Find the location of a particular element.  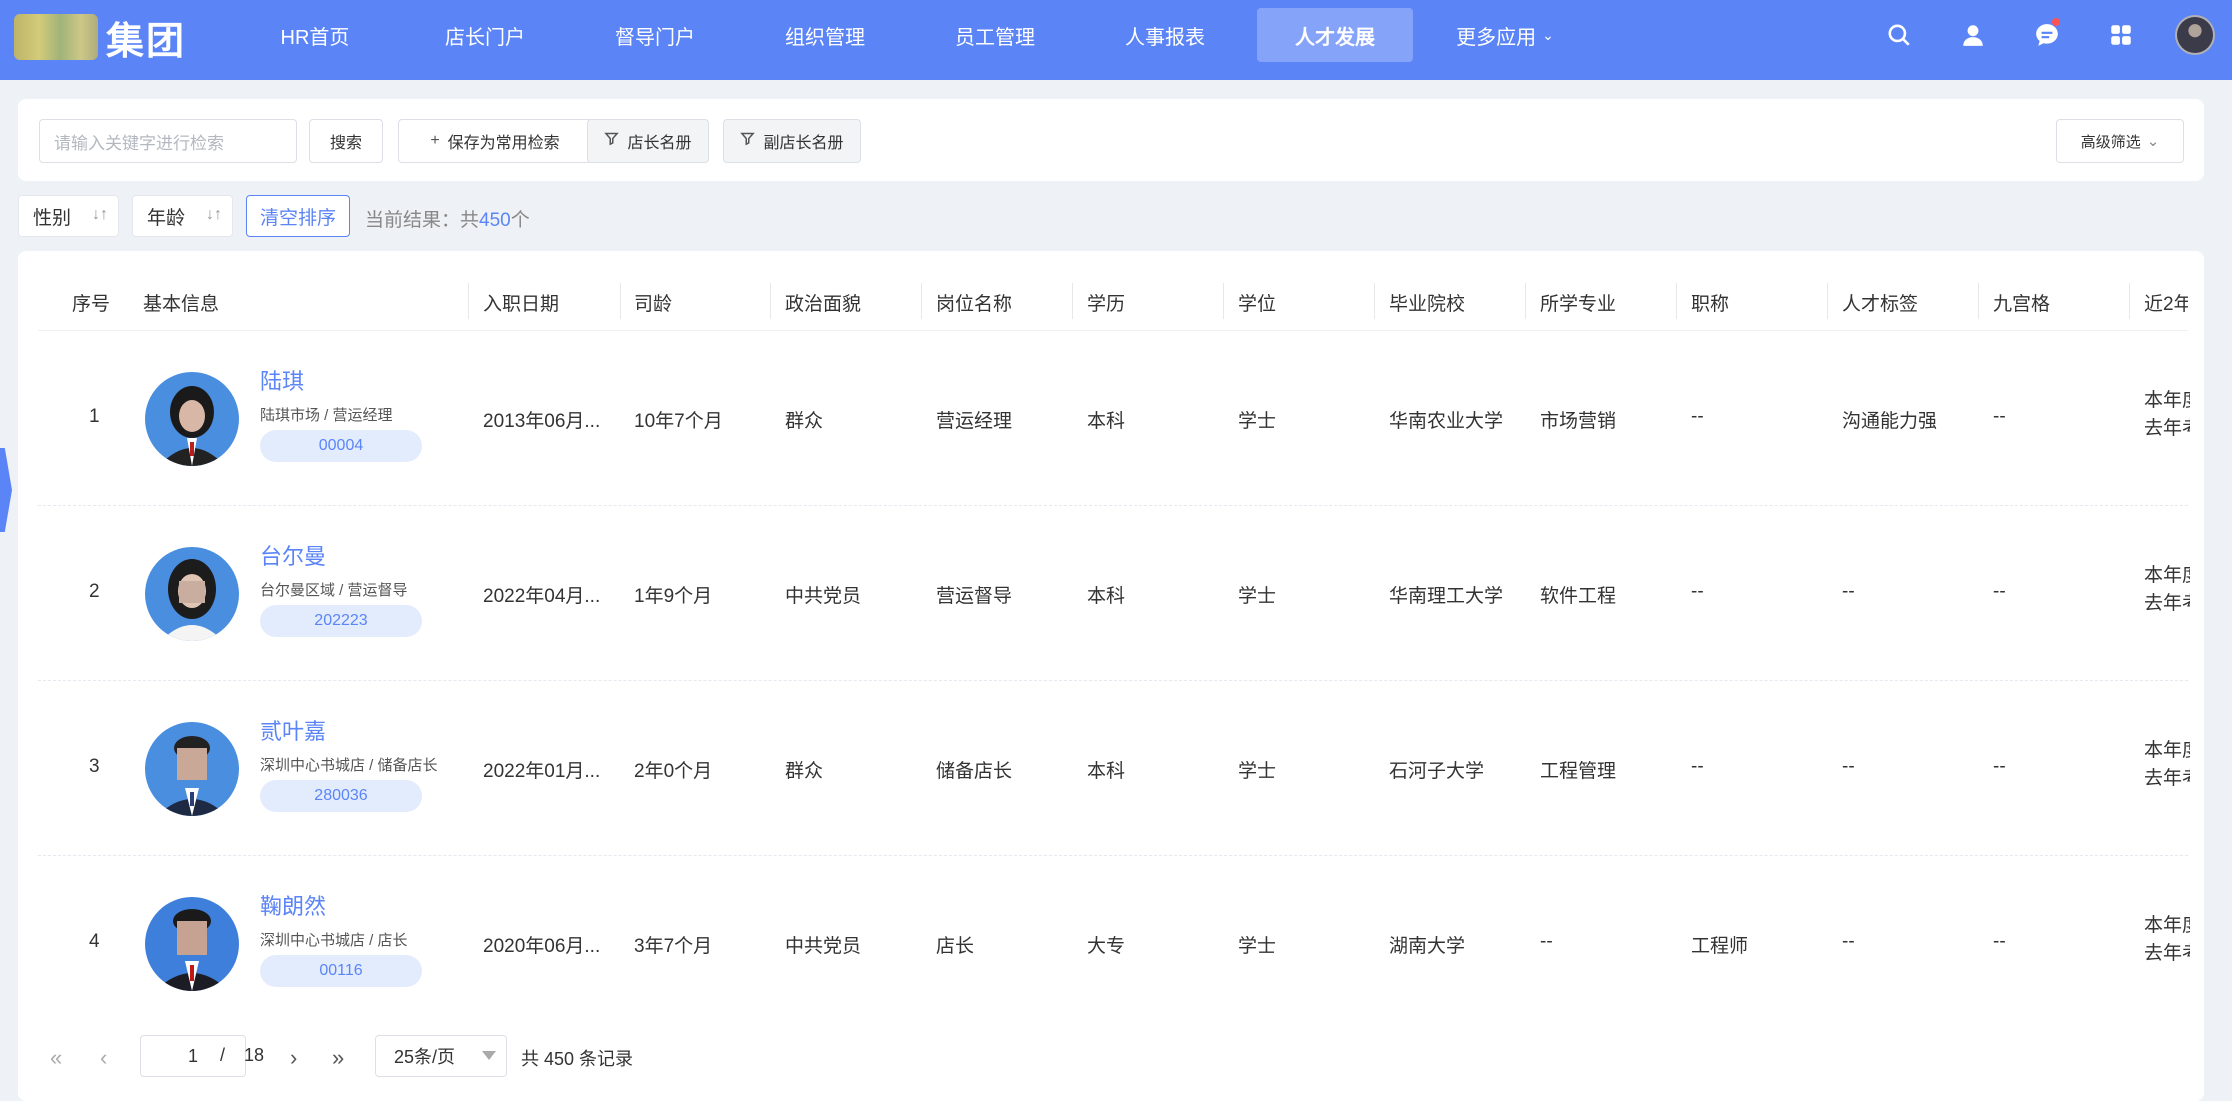

sort-gender-button: 性别 ↓↑ is located at coordinates (68, 216).